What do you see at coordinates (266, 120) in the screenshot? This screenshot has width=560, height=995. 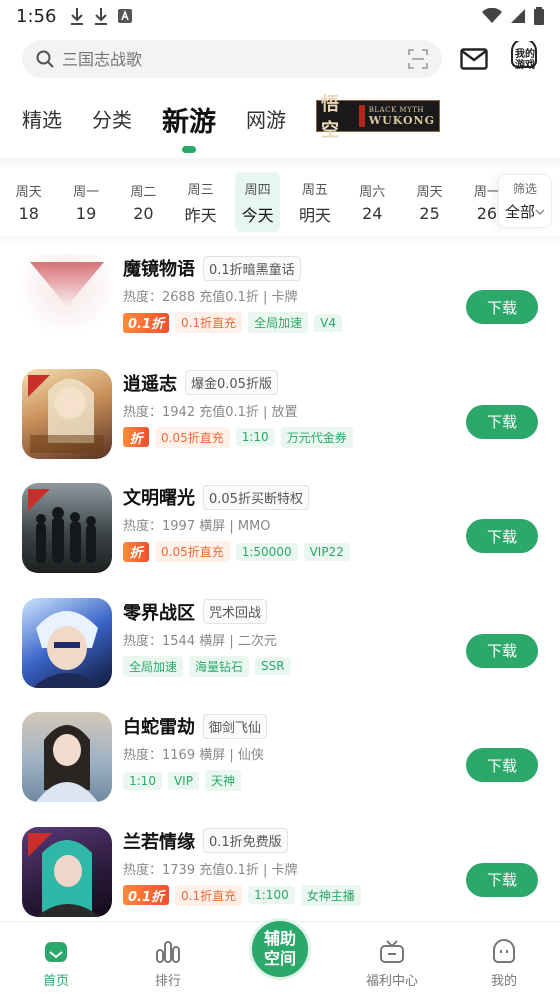 I see `tab-label: 网游` at bounding box center [266, 120].